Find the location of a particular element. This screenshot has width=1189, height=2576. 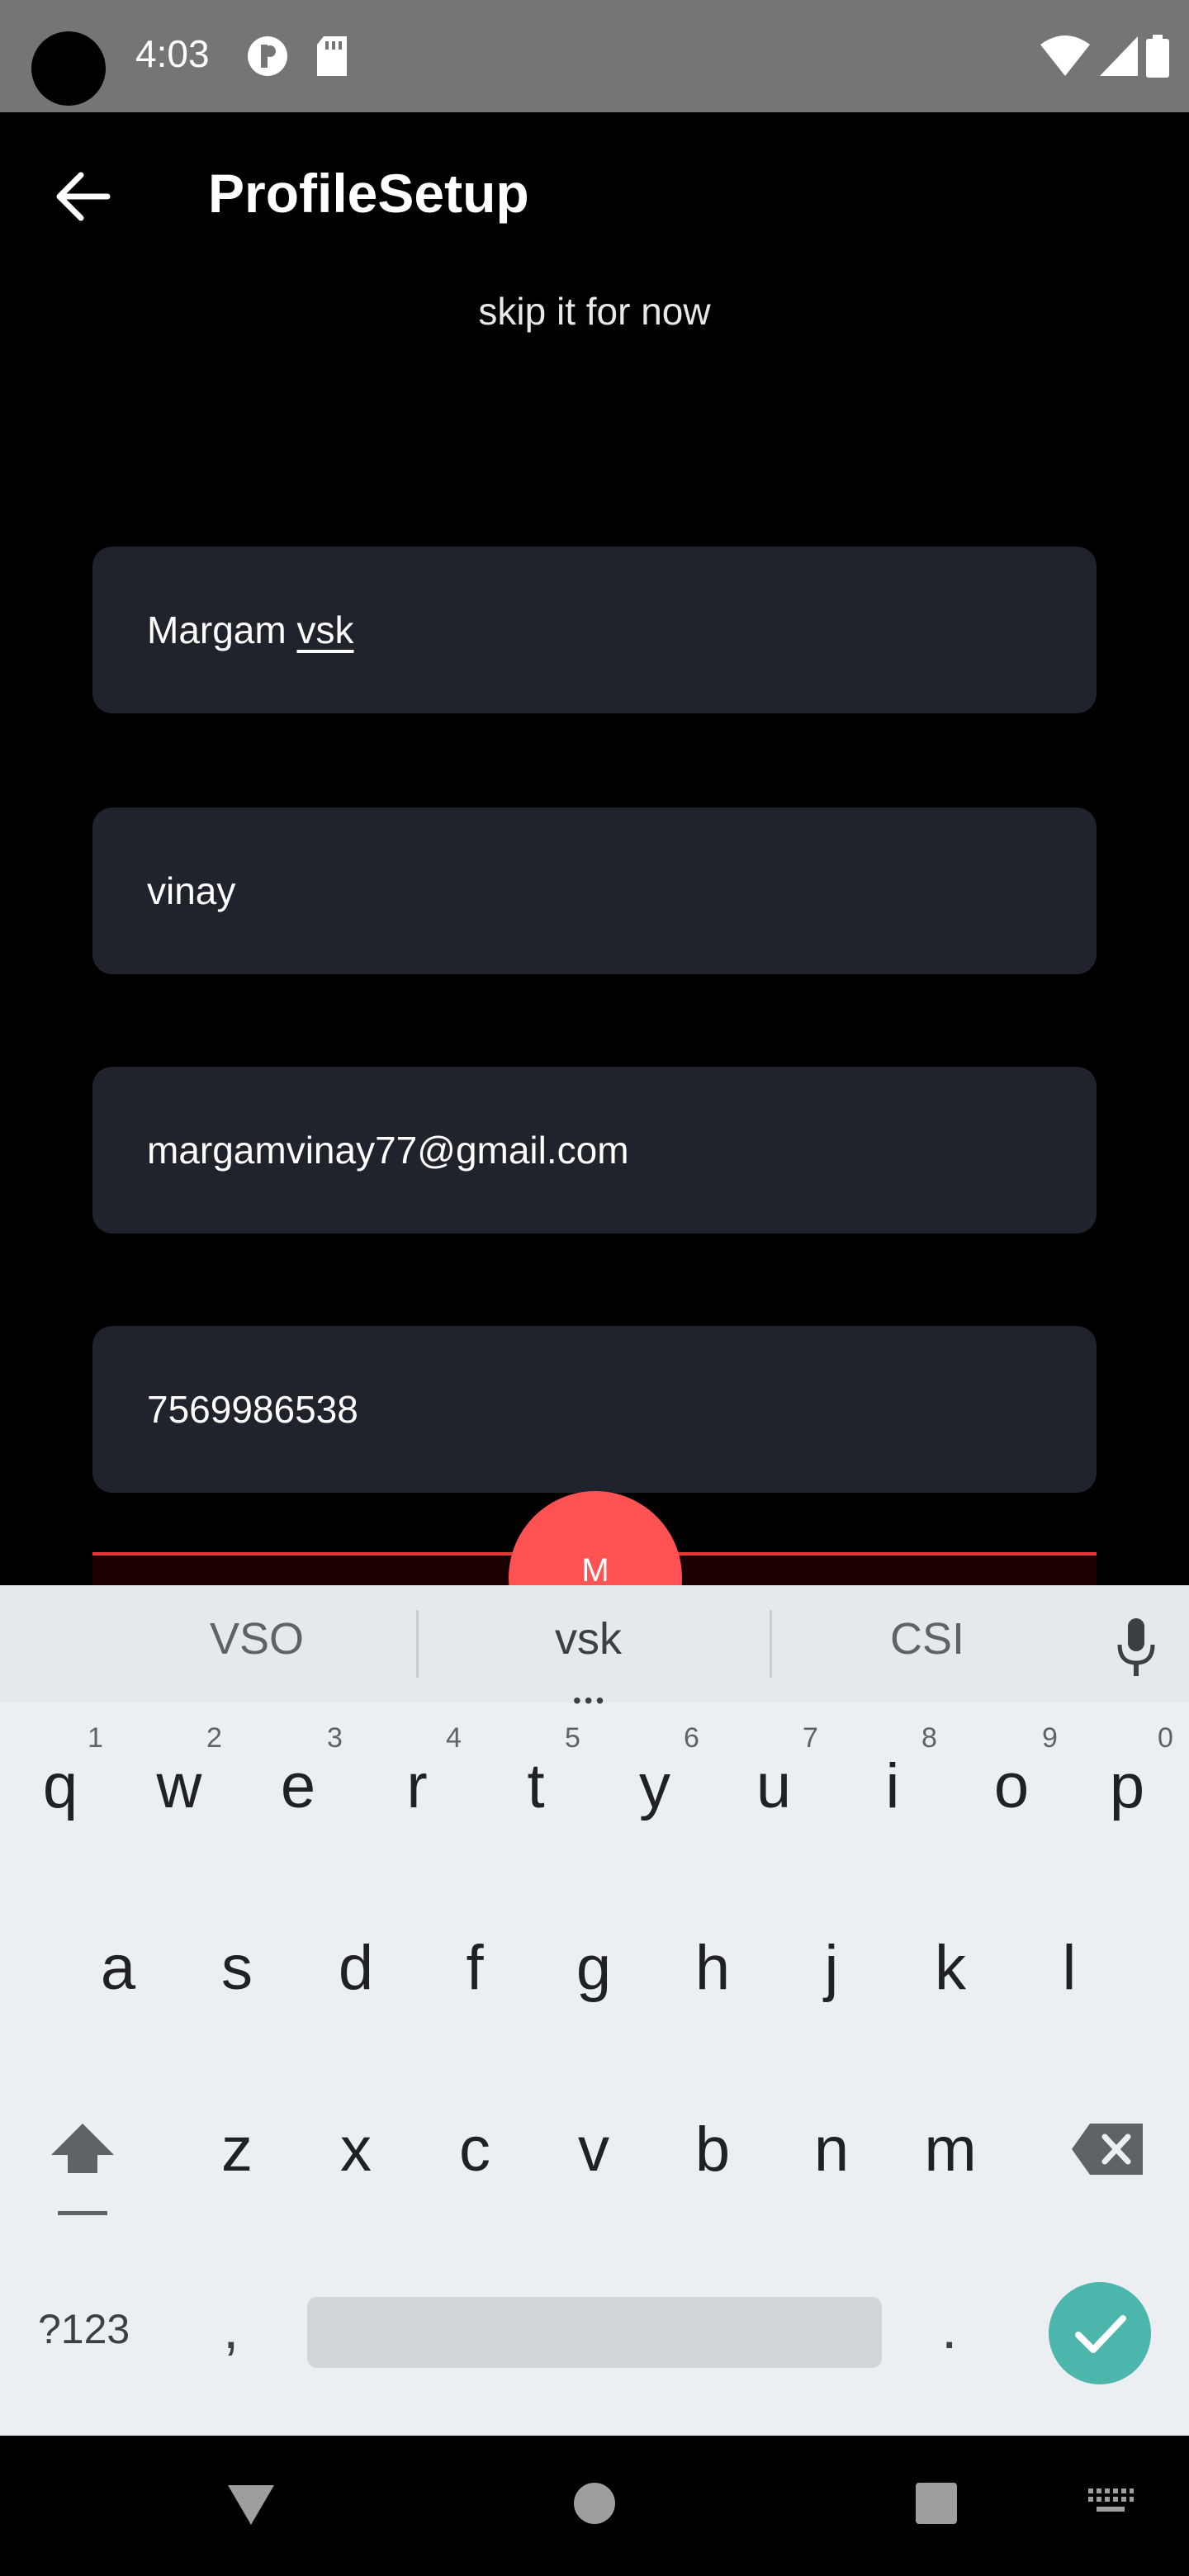

key-p: p is located at coordinates (1127, 1786).